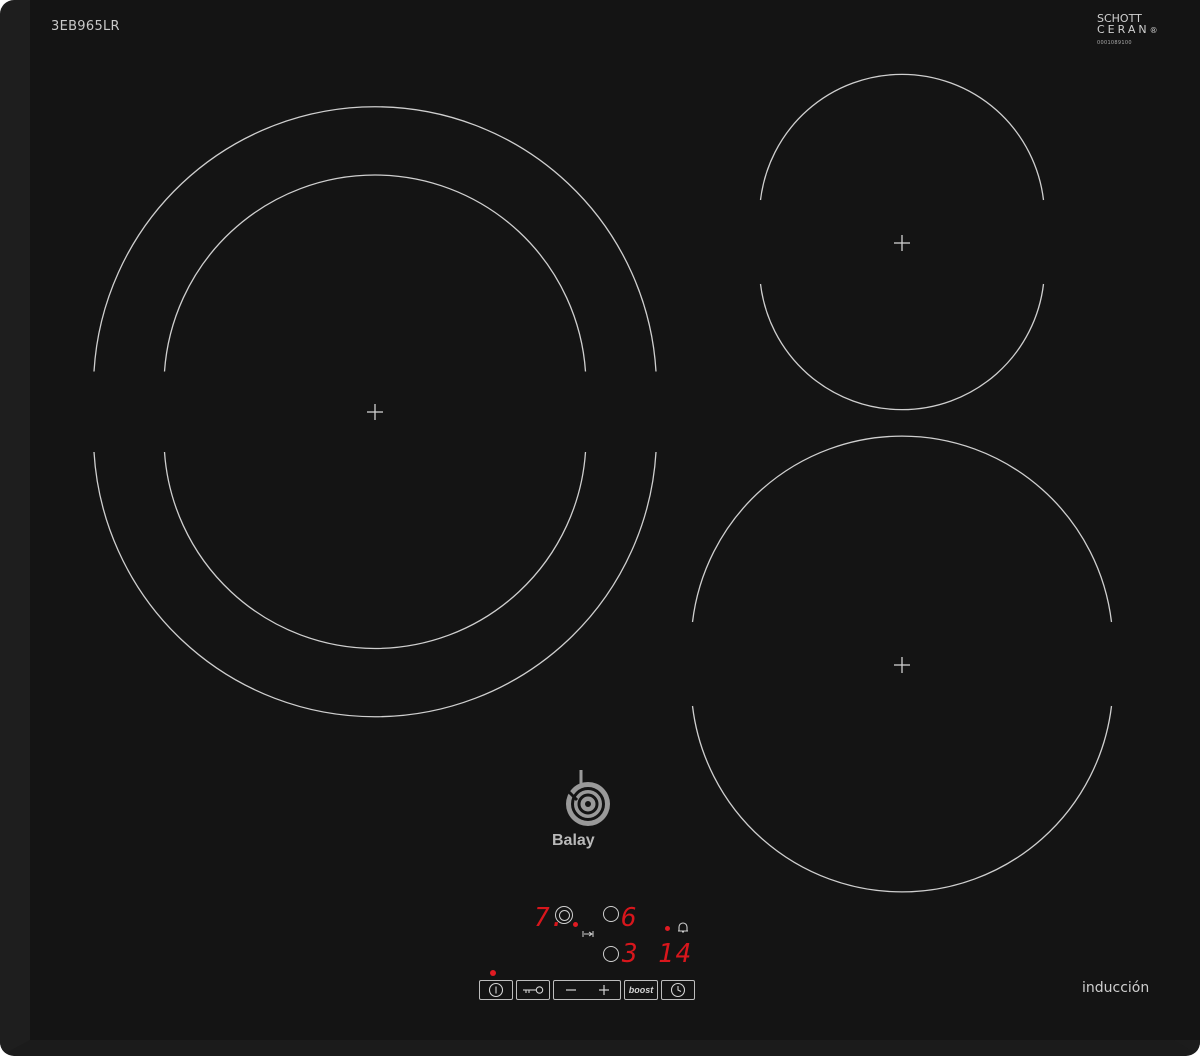 The height and width of the screenshot is (1056, 1200). I want to click on power-button, so click(496, 990).